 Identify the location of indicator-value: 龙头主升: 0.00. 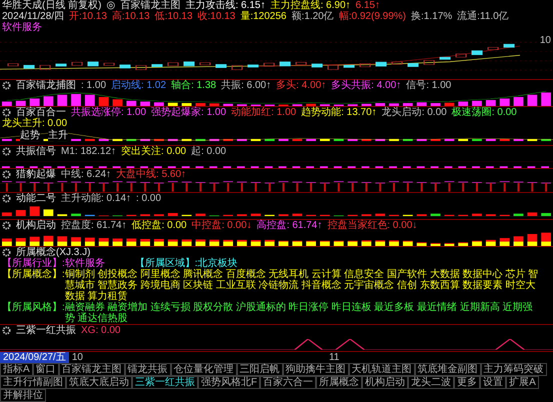
(35, 124).